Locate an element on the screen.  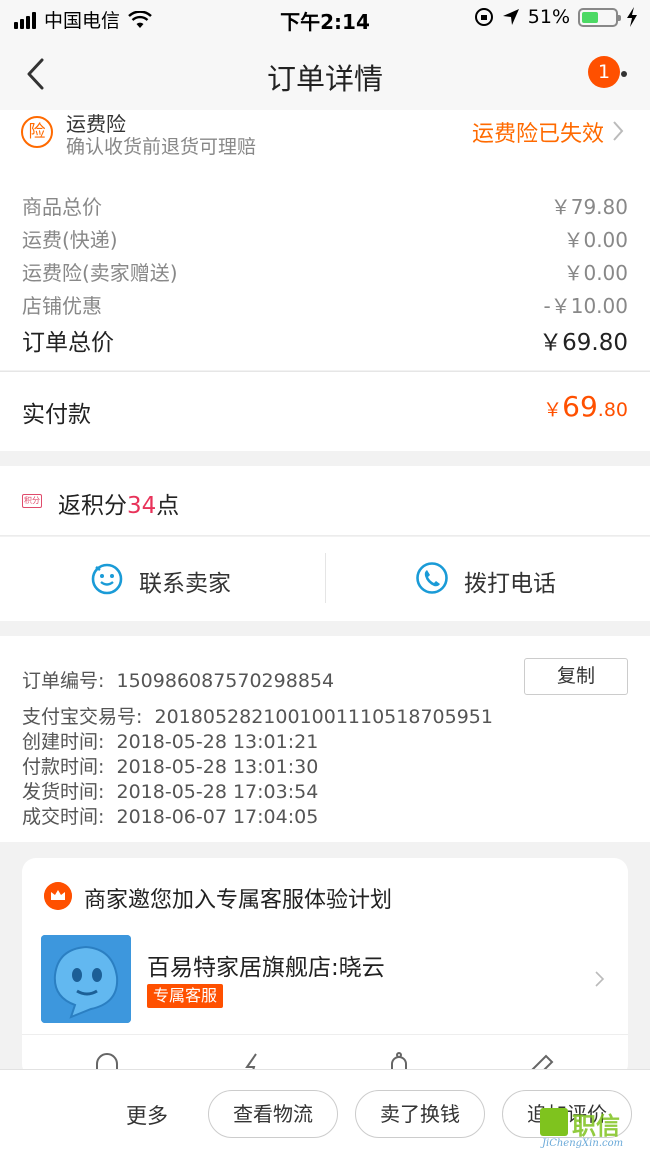
site-watermark: 职信 JiChengXin.com is located at coordinates (588, 1129).